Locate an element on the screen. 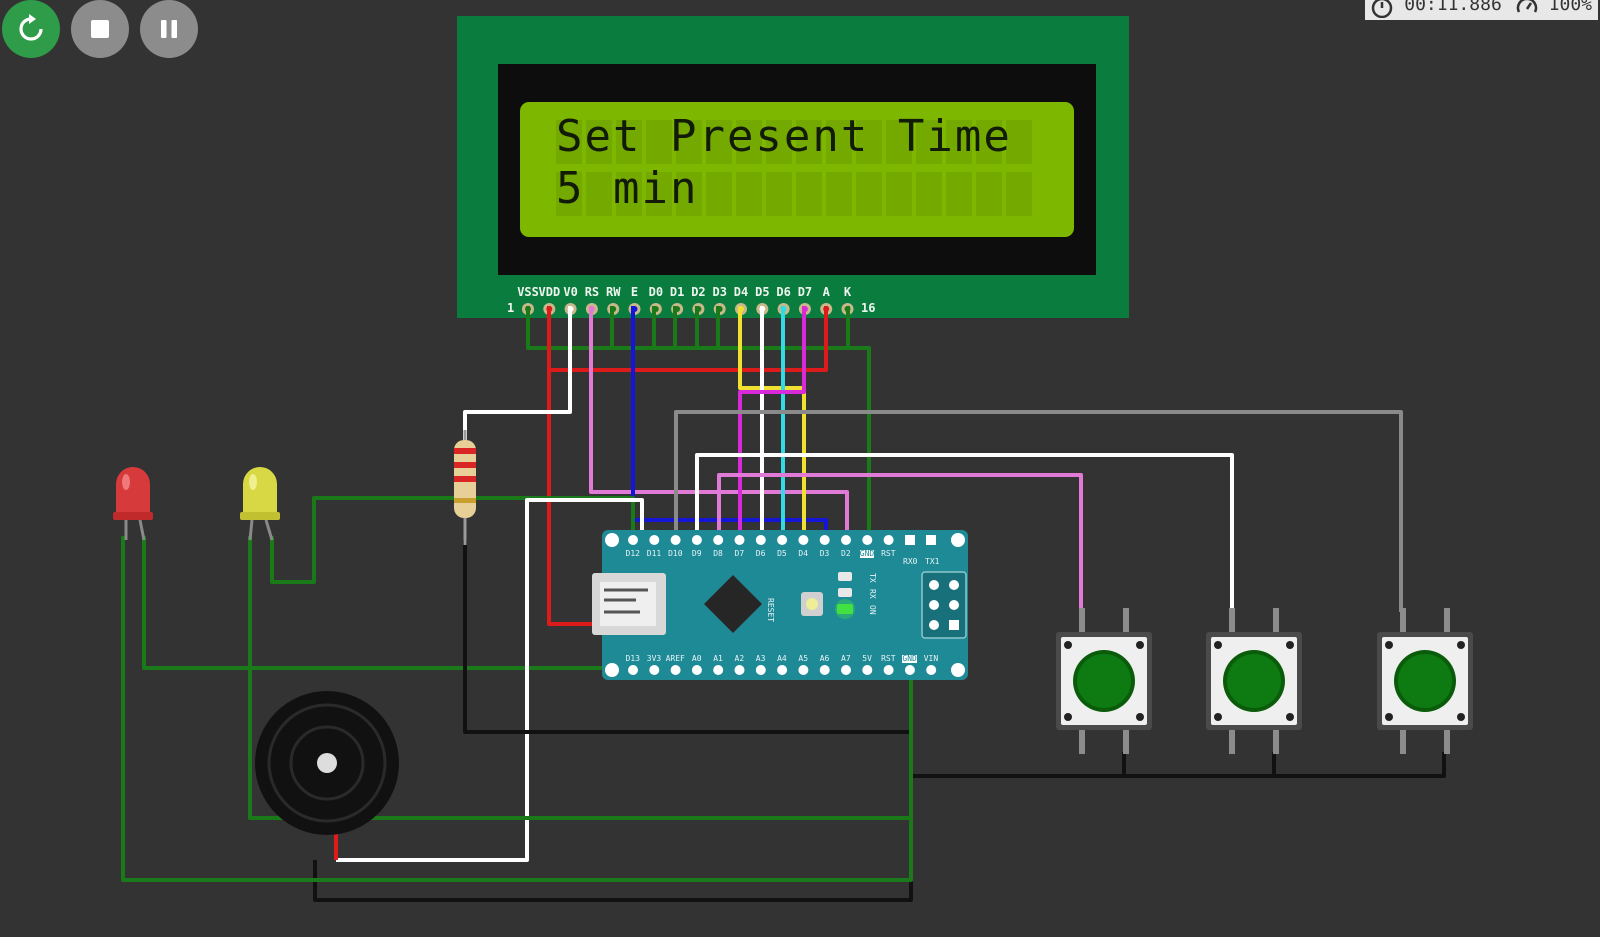 The image size is (1600, 937). nano-top-pin-label: D7 is located at coordinates (739, 553).